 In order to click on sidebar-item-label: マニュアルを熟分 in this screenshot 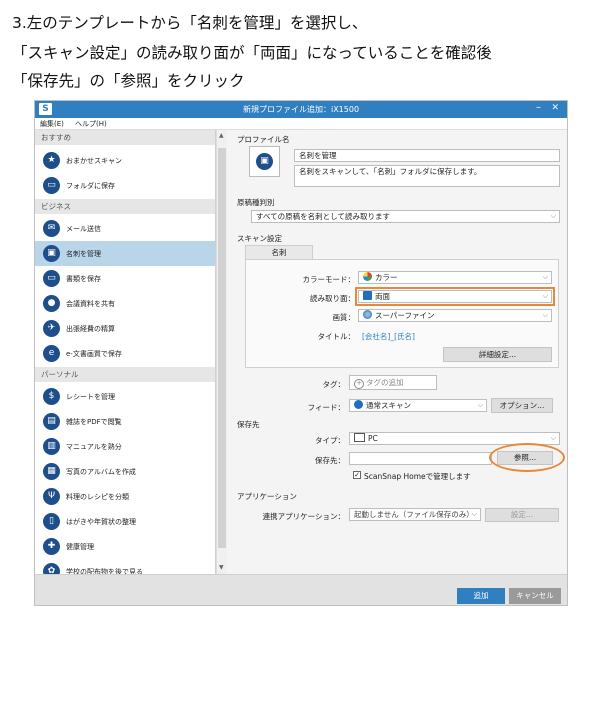, I will do `click(94, 447)`.